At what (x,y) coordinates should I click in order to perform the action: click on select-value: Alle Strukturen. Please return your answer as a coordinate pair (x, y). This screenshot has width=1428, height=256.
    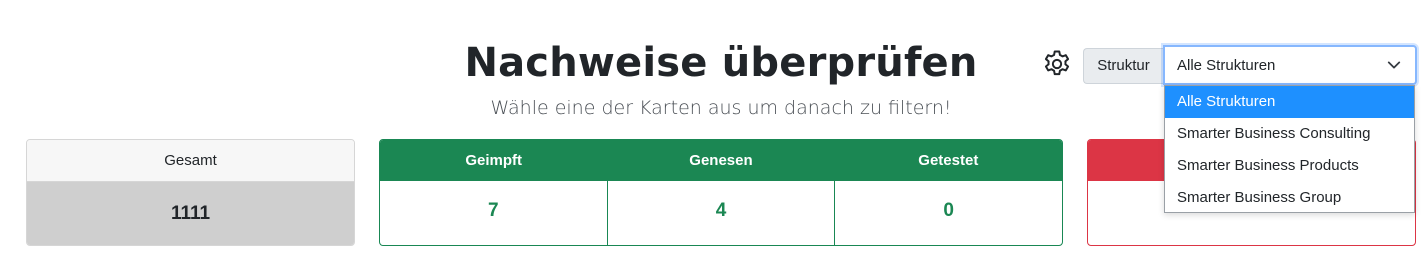
    Looking at the image, I should click on (1226, 65).